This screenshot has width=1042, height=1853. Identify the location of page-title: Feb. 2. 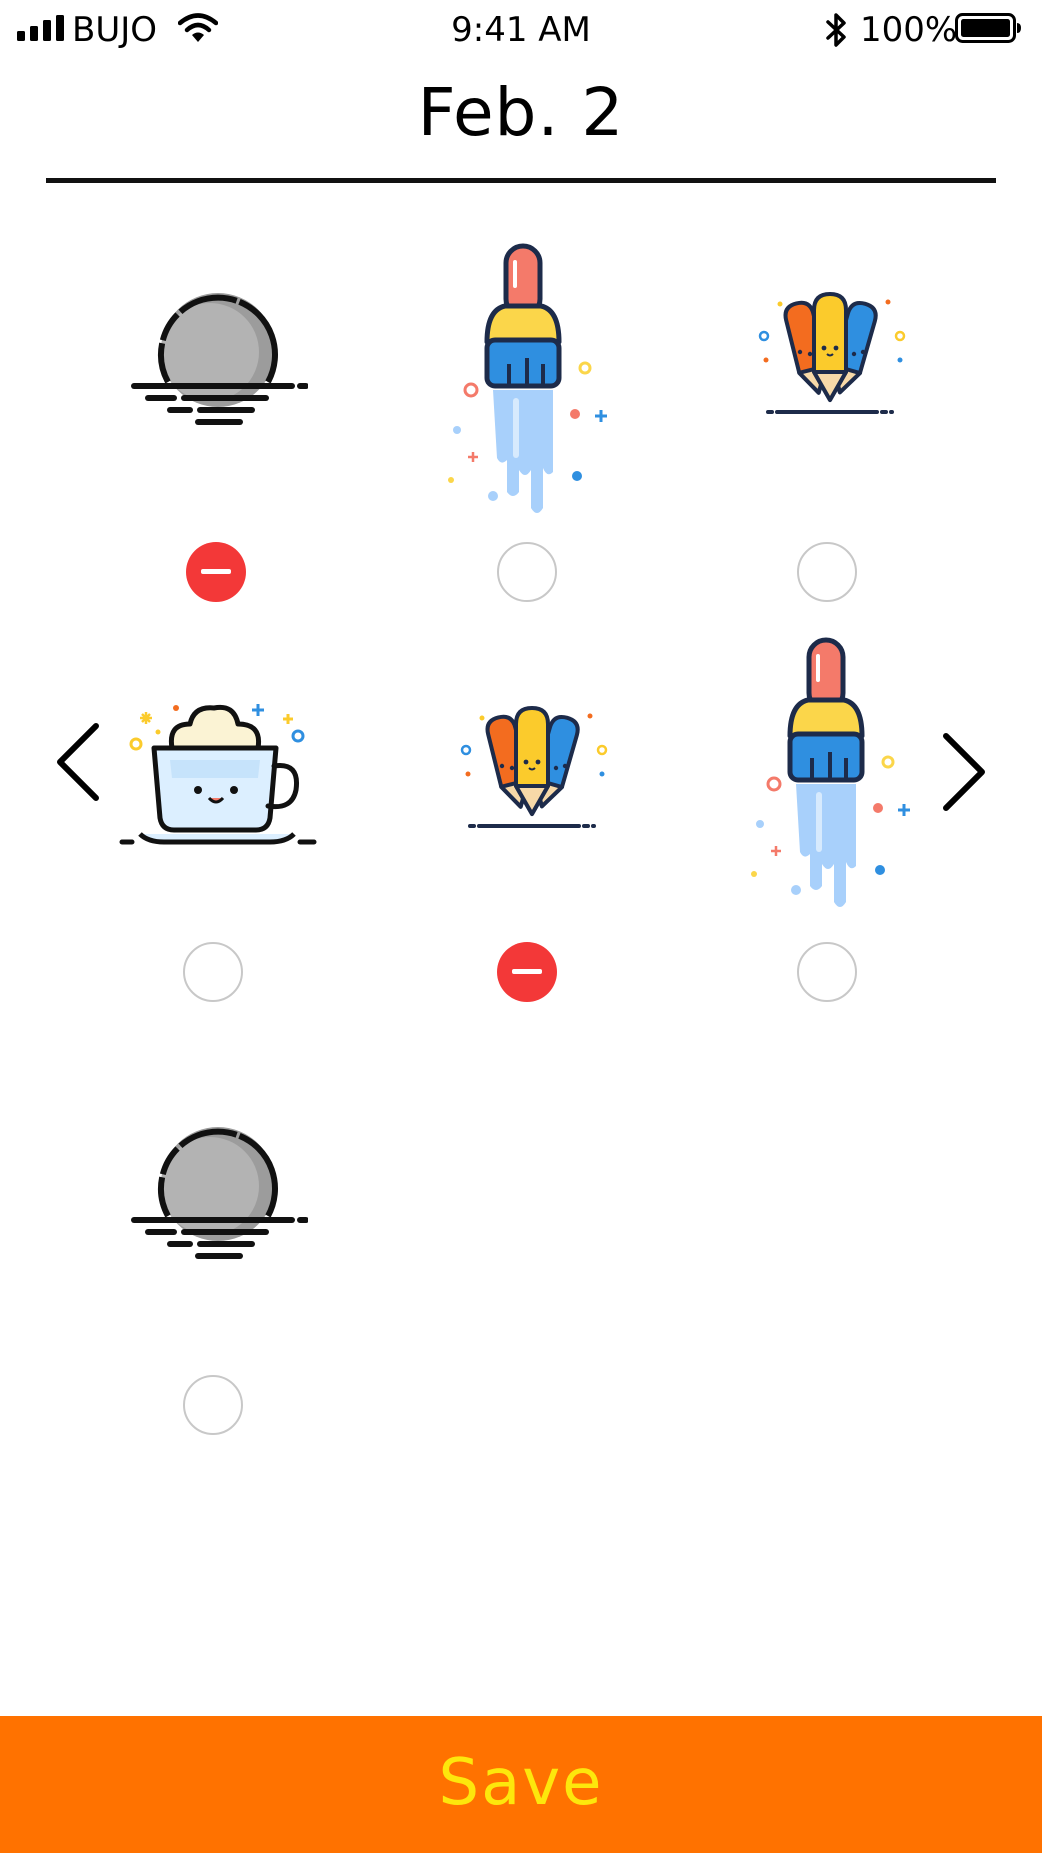
(521, 112).